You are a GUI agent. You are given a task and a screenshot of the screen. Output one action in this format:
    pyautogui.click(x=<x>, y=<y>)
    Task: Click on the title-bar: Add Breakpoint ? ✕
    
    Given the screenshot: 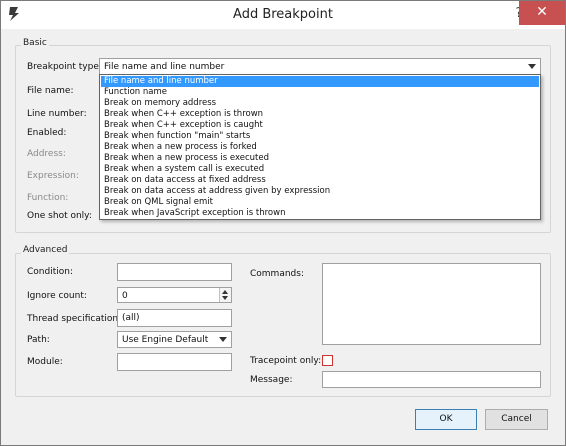 What is the action you would take?
    pyautogui.click(x=283, y=15)
    